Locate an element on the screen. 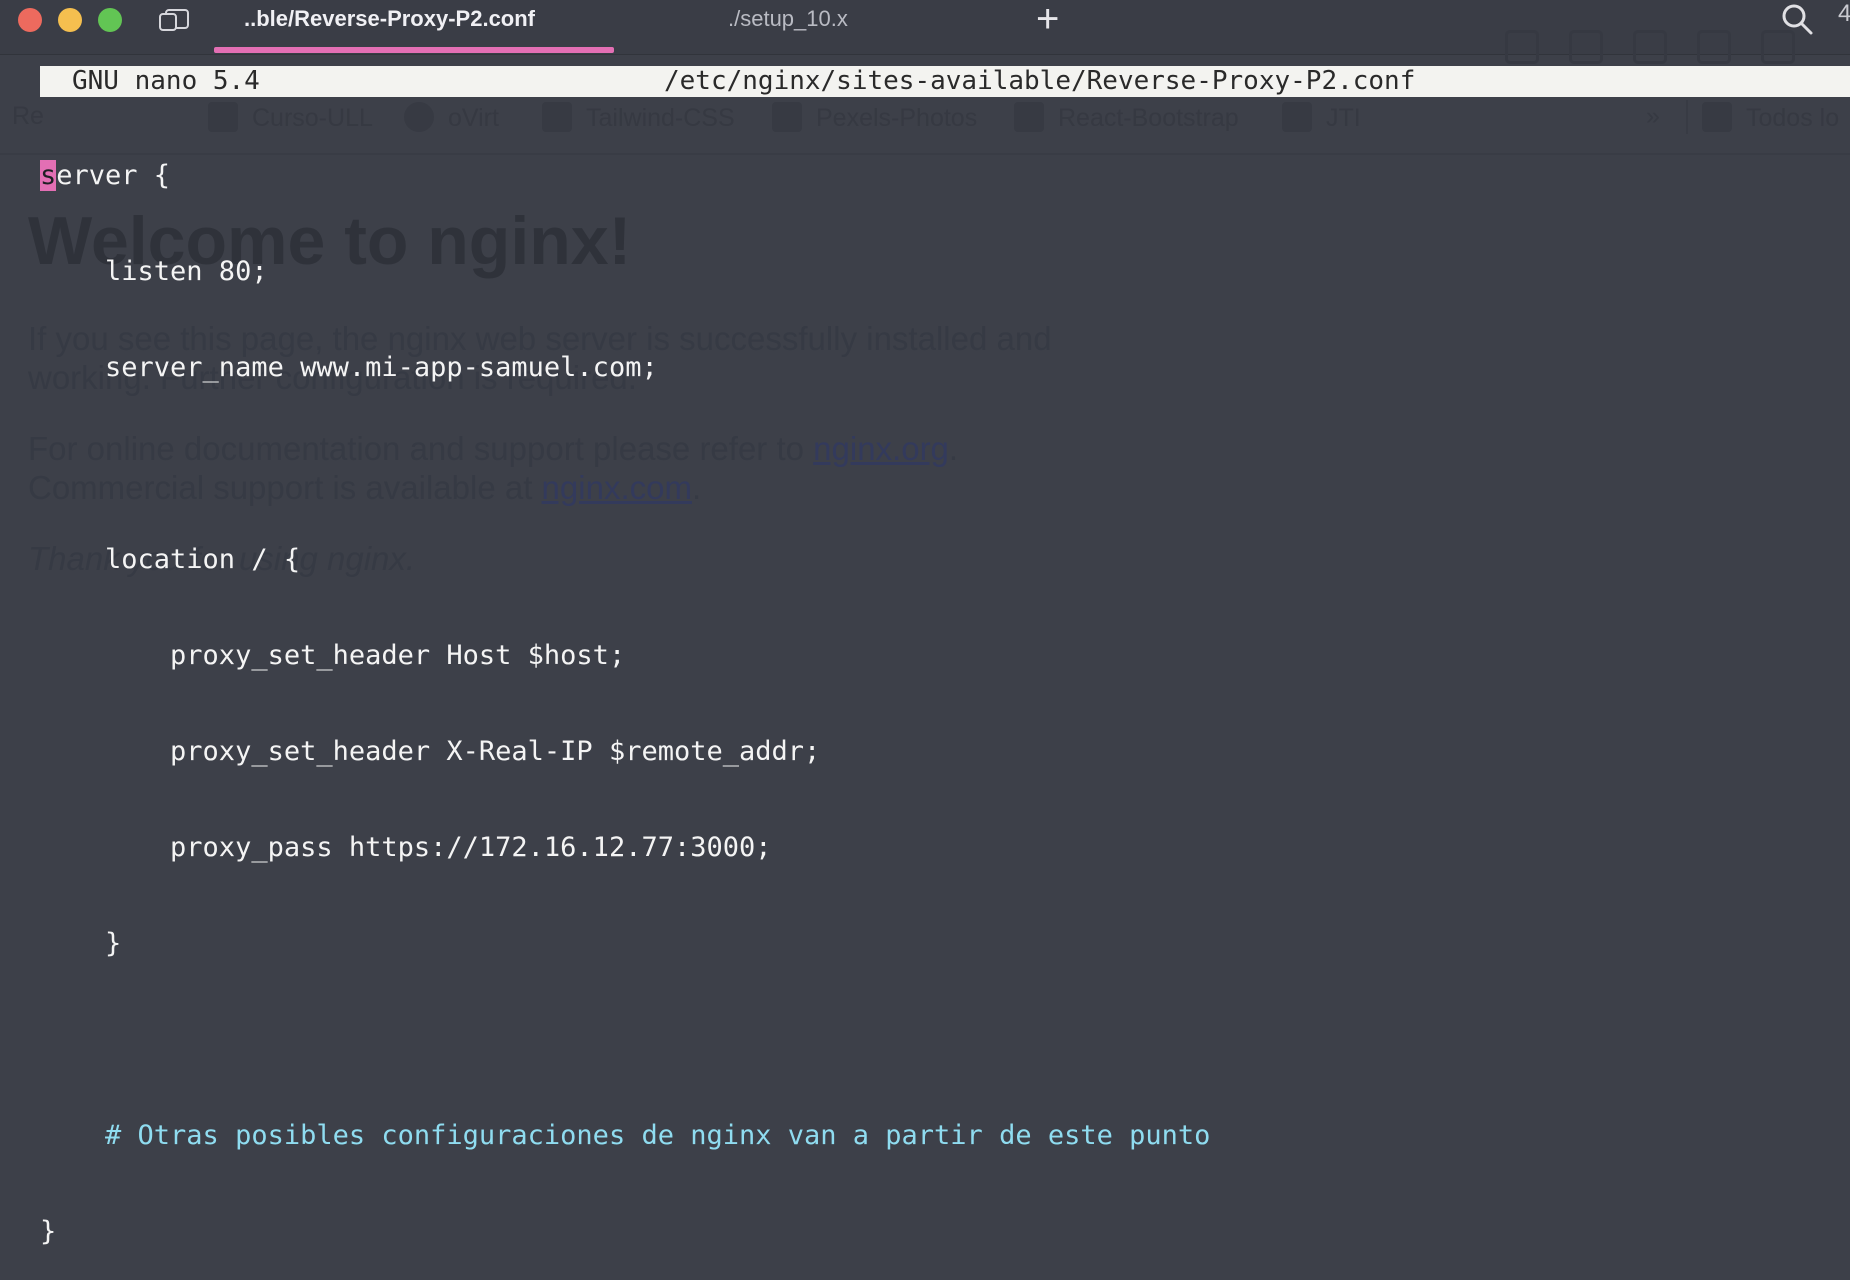 This screenshot has height=1280, width=1850. code-line: server_name www.mi-app-samuel.com; is located at coordinates (625, 368).